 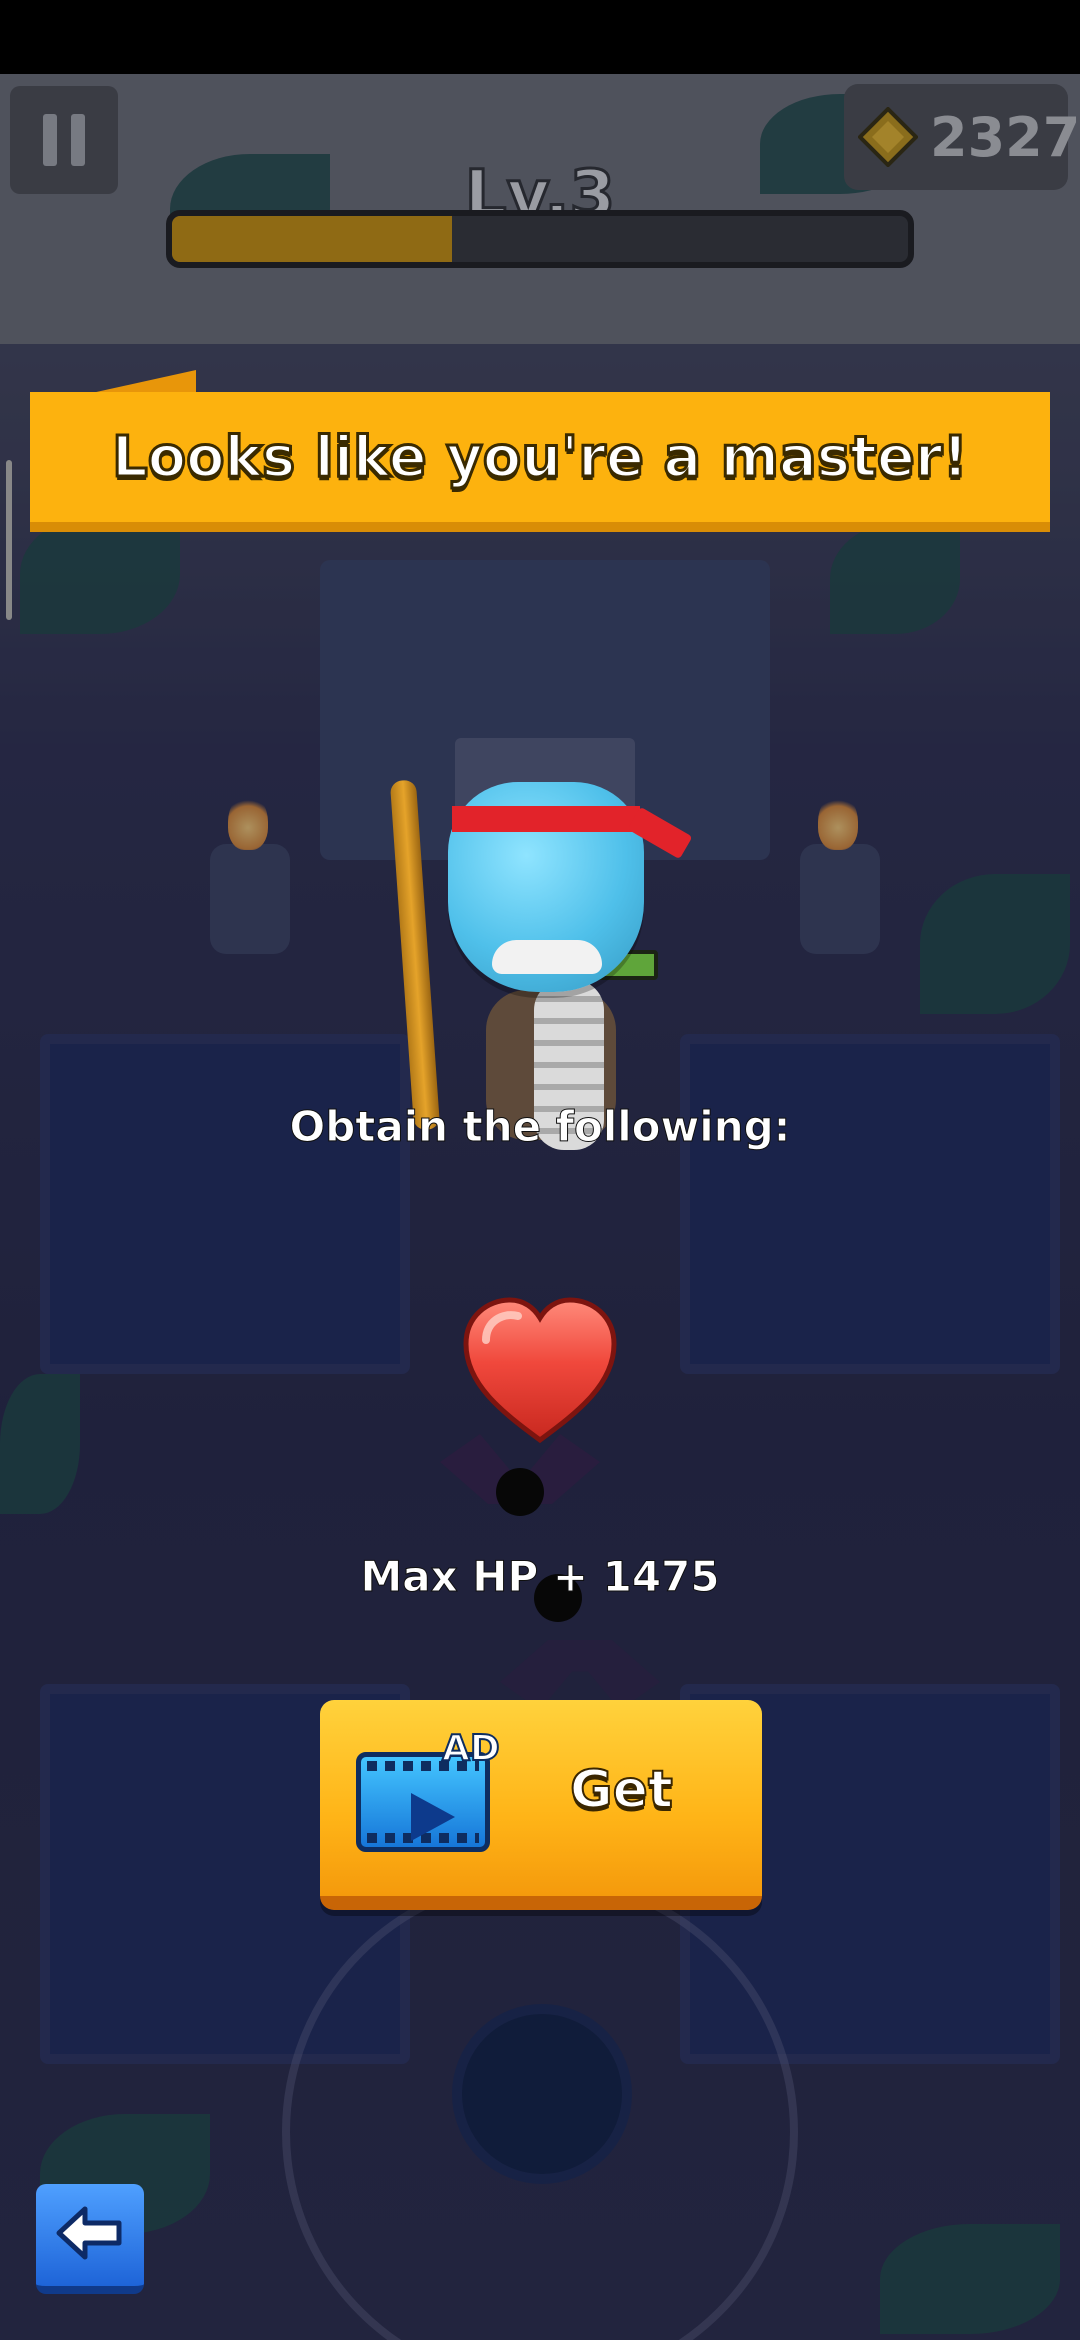 What do you see at coordinates (546, 819) in the screenshot?
I see `red-headband` at bounding box center [546, 819].